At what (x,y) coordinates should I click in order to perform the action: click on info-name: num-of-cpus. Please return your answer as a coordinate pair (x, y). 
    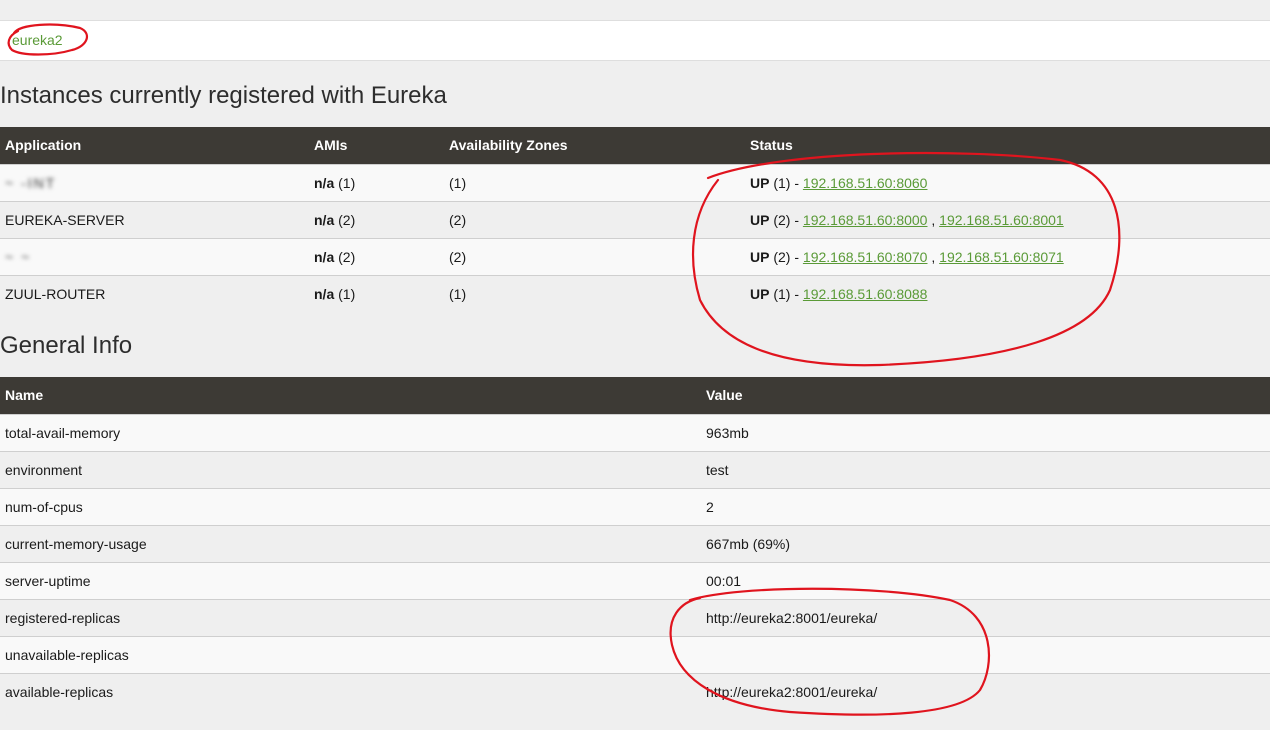
    Looking at the image, I should click on (350, 506).